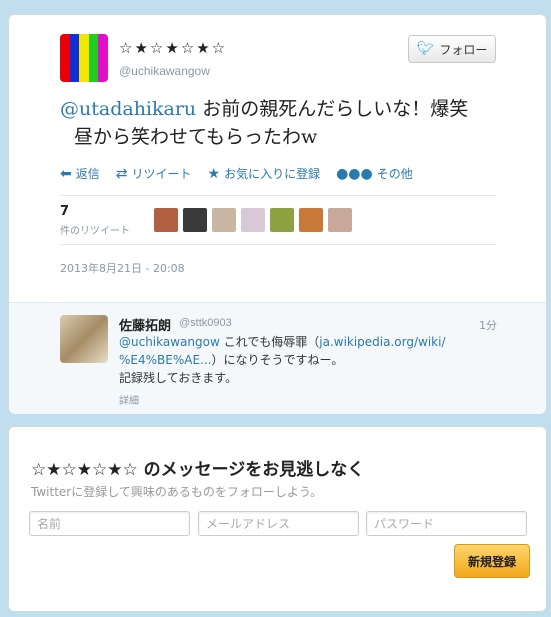  Describe the element at coordinates (463, 49) in the screenshot. I see `follow-button-label: フォロー` at that location.